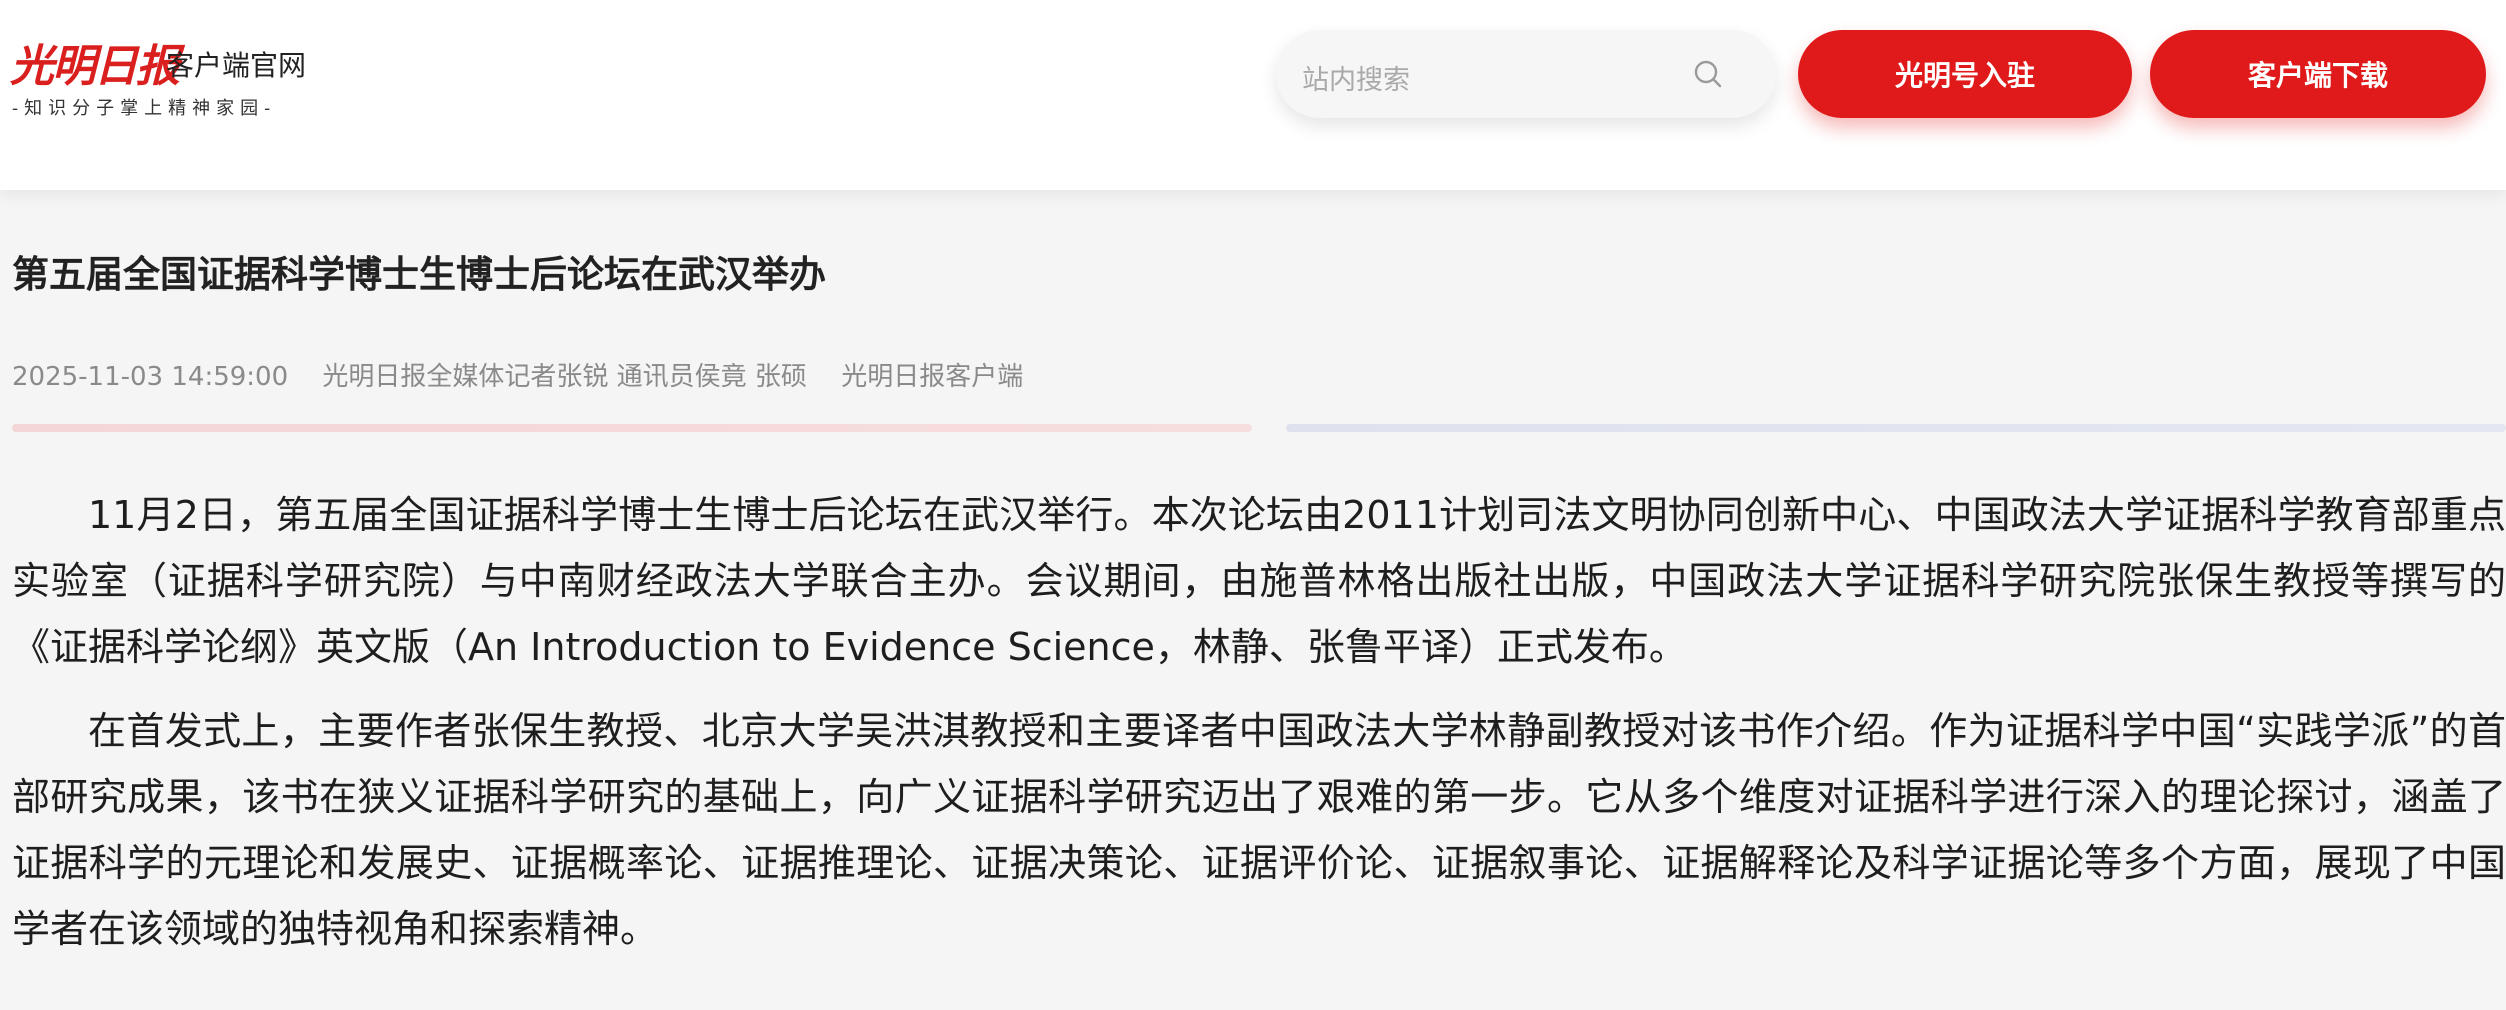 The width and height of the screenshot is (2506, 1010). Describe the element at coordinates (564, 377) in the screenshot. I see `article-author: 光明日报全媒体记者张锐 通讯员侯竟 张硕` at that location.